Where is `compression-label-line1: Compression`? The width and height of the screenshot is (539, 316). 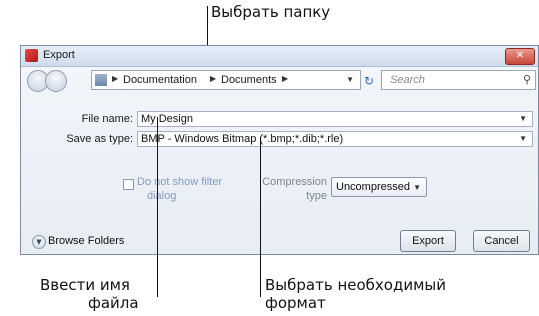 compression-label-line1: Compression is located at coordinates (294, 182).